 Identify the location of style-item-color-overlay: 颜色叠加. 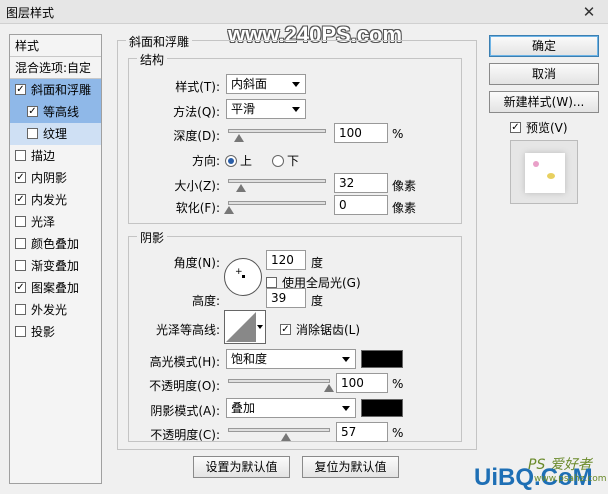
(55, 244).